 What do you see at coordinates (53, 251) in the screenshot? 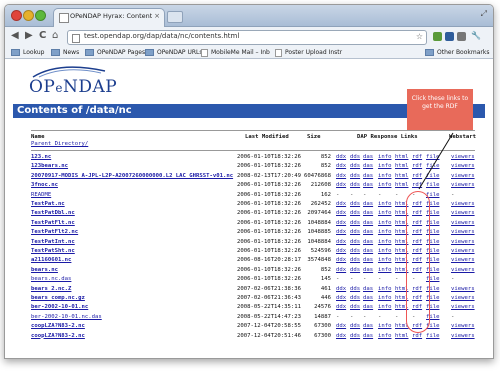
I see `file-name-link: TestPatSht.nc` at bounding box center [53, 251].